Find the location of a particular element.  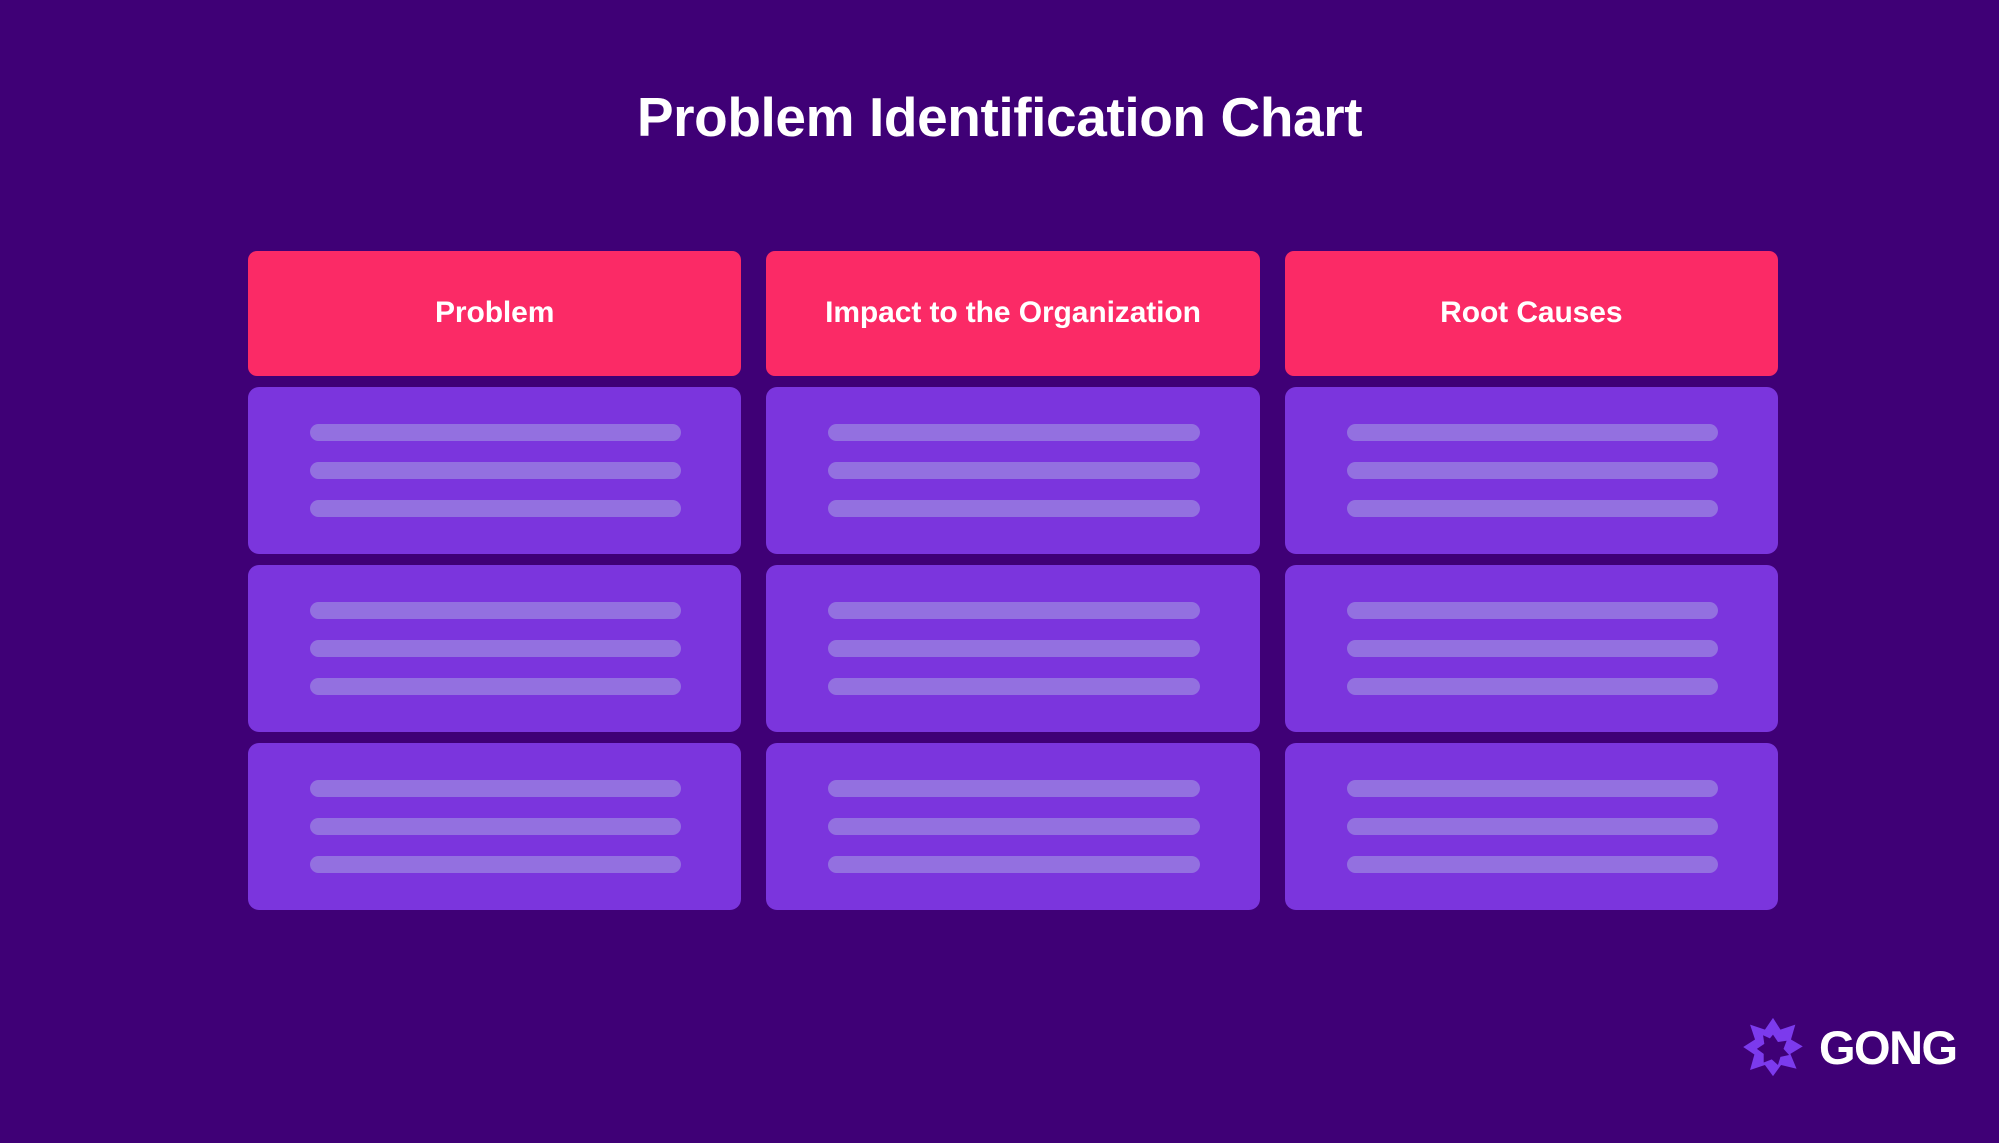

gong-starburst-icon is located at coordinates (1773, 1047).